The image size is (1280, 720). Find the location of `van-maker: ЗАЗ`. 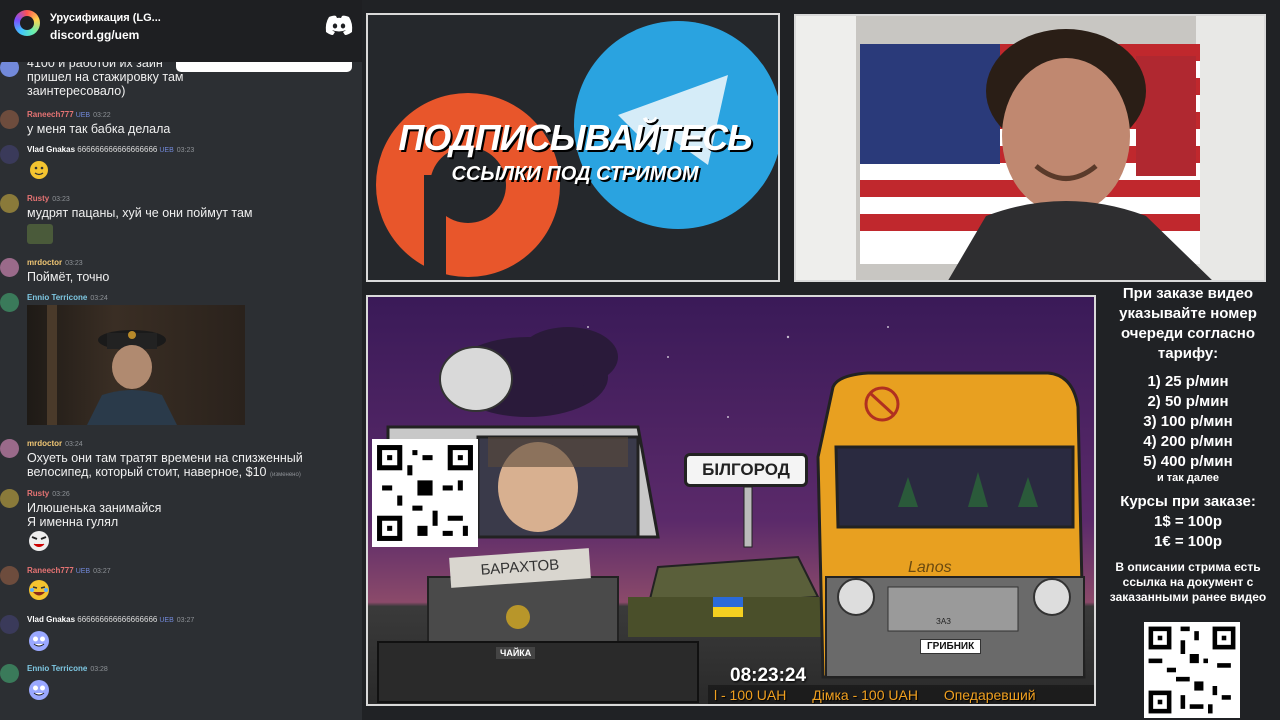

van-maker: ЗАЗ is located at coordinates (943, 621).